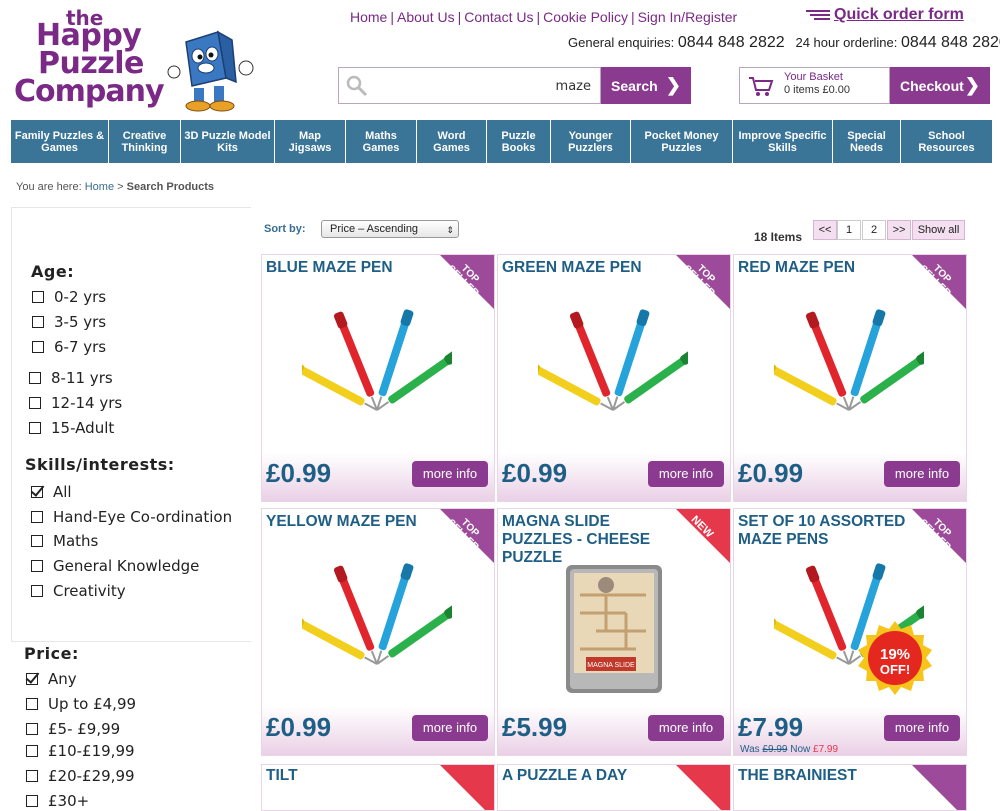 The height and width of the screenshot is (811, 1000). What do you see at coordinates (602, 268) in the screenshot?
I see `product-title: Green Maze Pen` at bounding box center [602, 268].